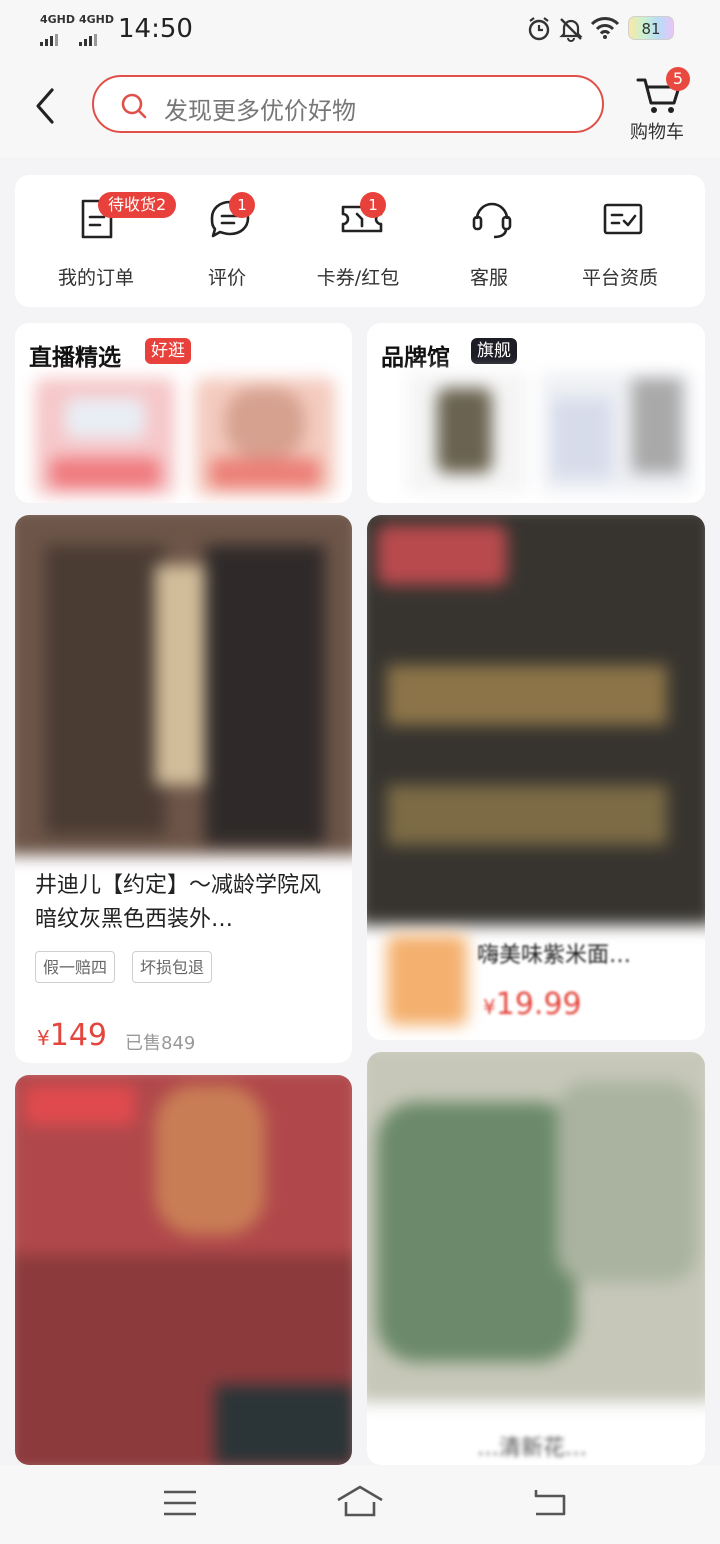  Describe the element at coordinates (58, 19) in the screenshot. I see `sim1-label: 4GHD` at that location.